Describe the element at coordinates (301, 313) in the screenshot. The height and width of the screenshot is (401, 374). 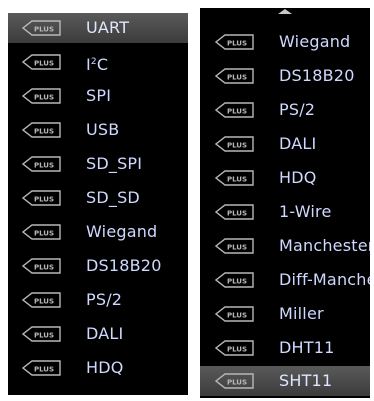
I see `menu-item-label: Miller` at that location.